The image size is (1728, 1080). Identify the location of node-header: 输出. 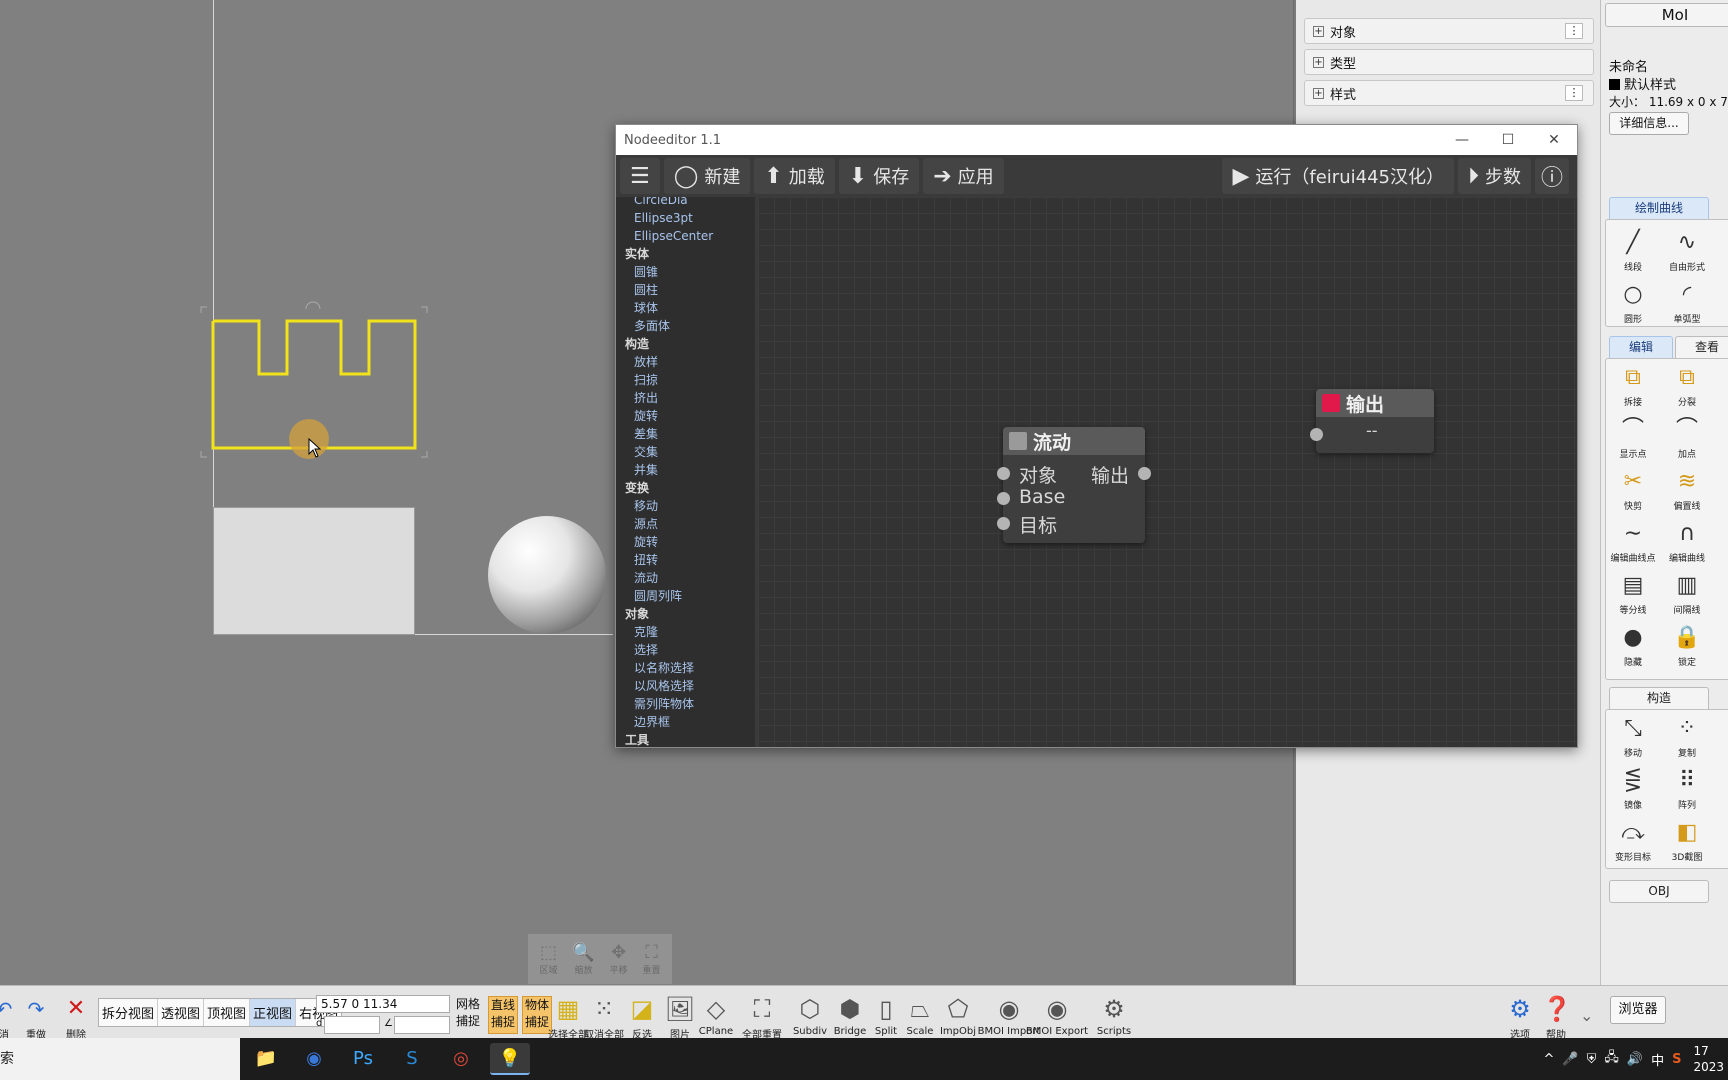
(1375, 403).